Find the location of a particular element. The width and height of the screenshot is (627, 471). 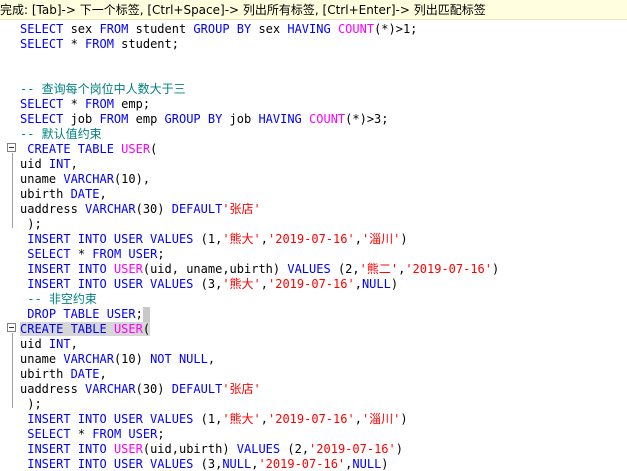

code-line: DROP TABLE USER; is located at coordinates (259, 314).